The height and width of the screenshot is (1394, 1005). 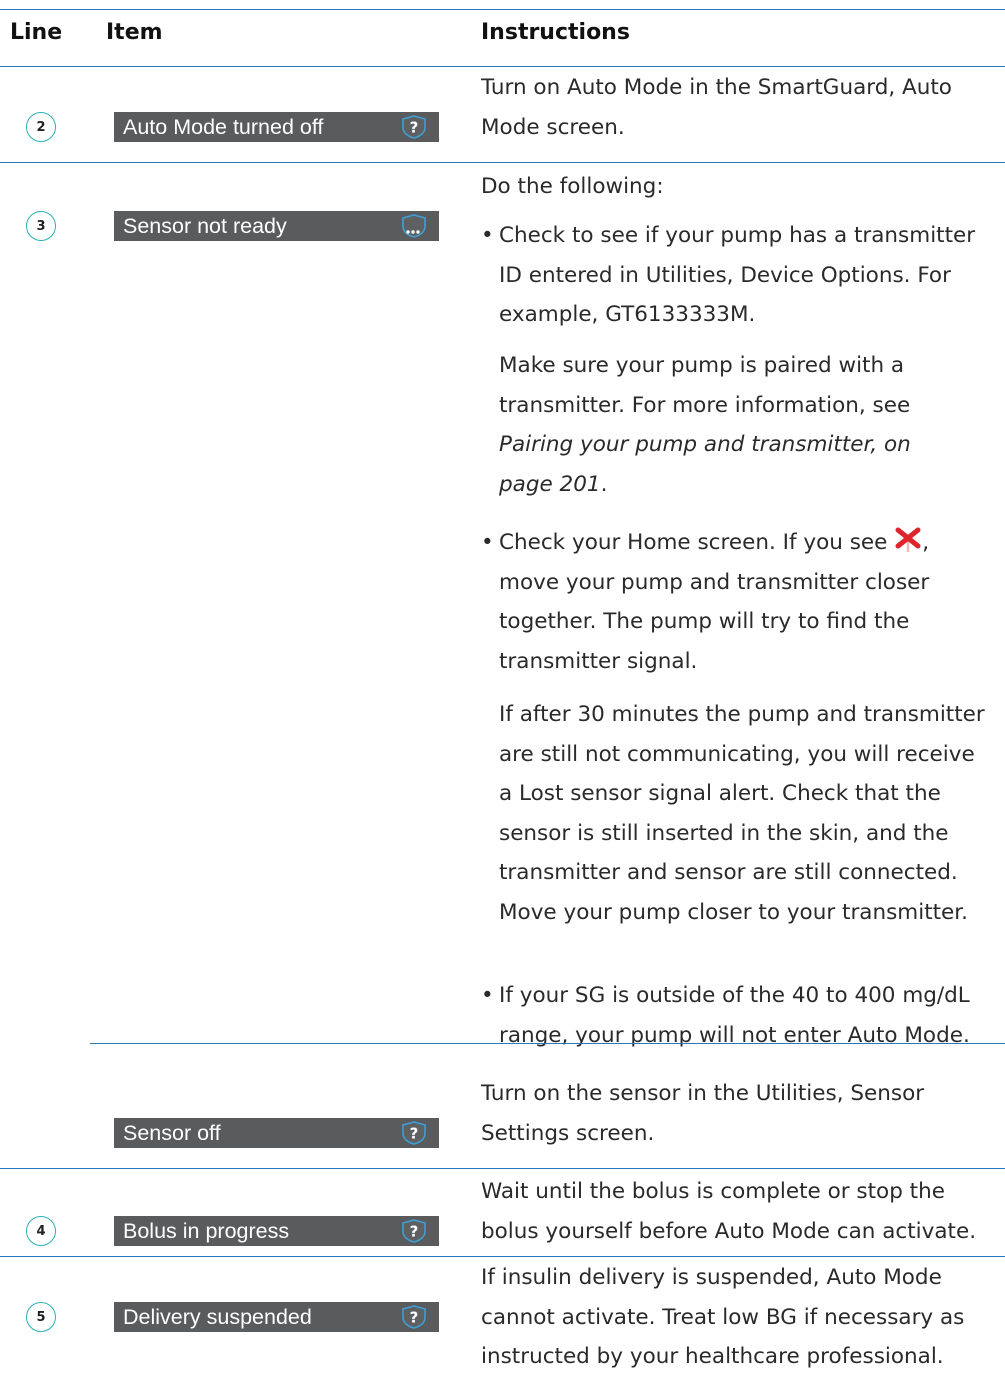 I want to click on lost-signal-icon, so click(x=908, y=539).